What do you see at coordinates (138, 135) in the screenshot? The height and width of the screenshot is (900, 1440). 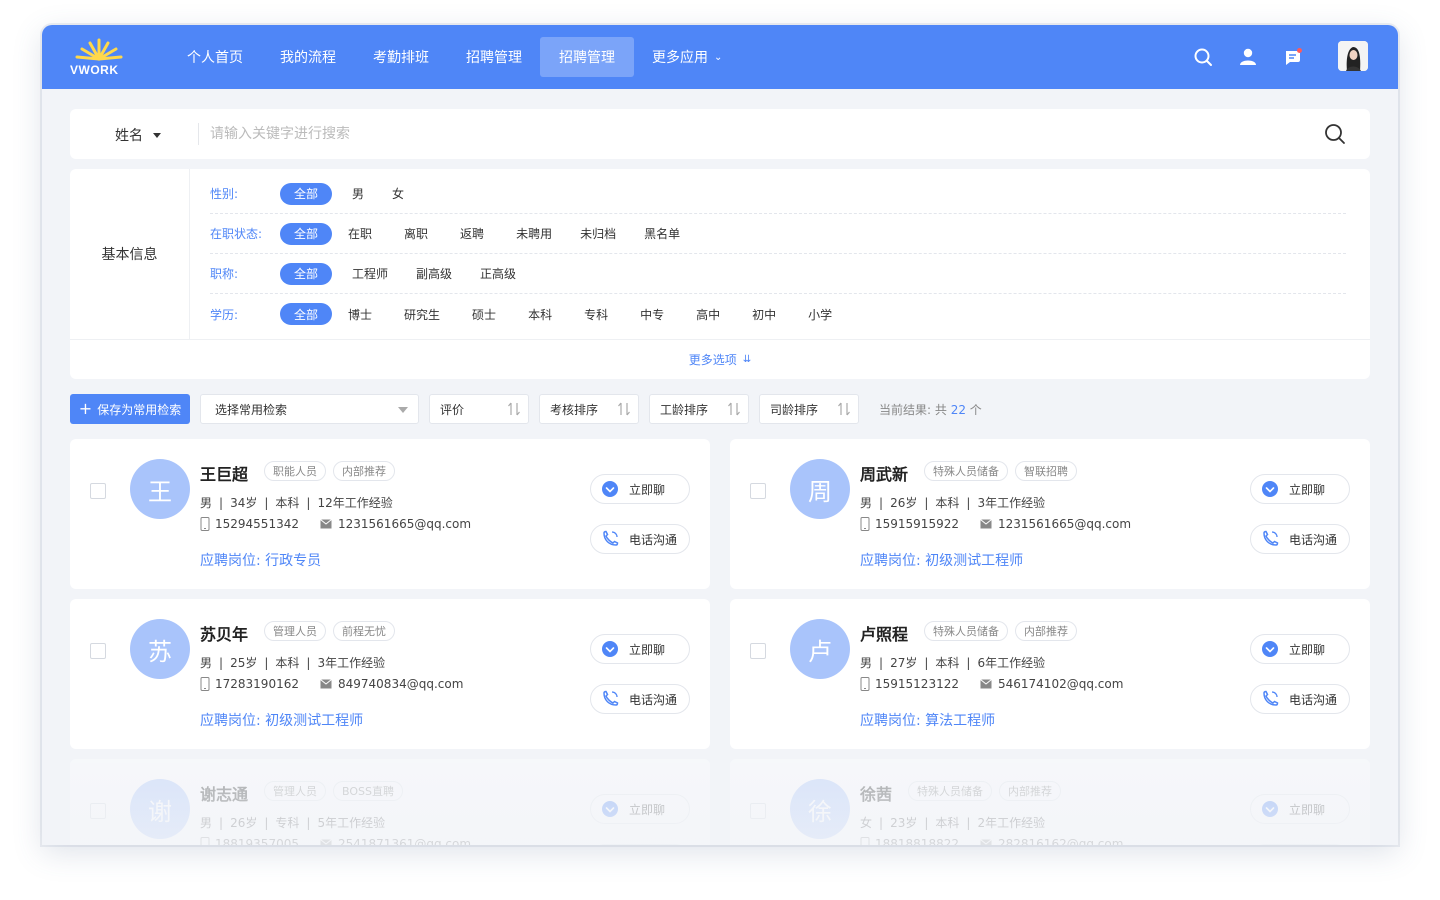 I see `search-field-select: 姓名` at bounding box center [138, 135].